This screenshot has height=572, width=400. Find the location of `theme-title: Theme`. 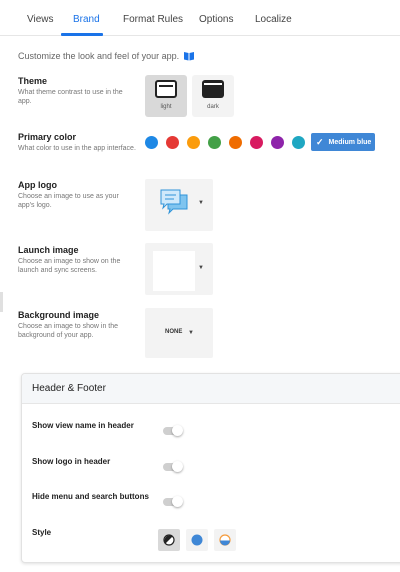

theme-title: Theme is located at coordinates (33, 81).